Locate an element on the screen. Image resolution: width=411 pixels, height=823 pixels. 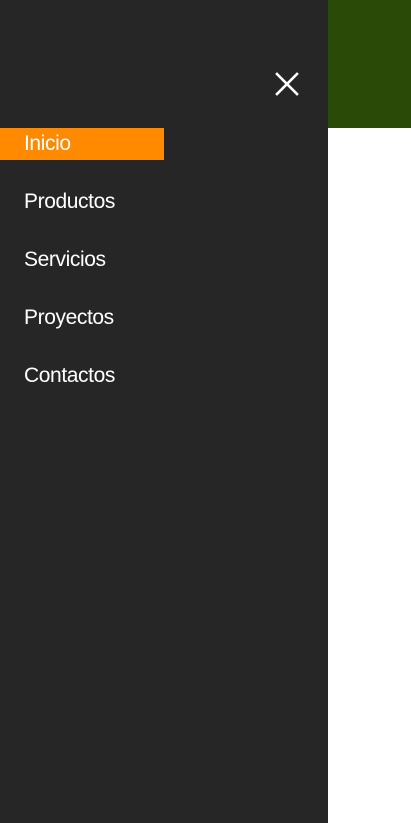
menu-item-proyectos: Proyectos is located at coordinates (164, 318).